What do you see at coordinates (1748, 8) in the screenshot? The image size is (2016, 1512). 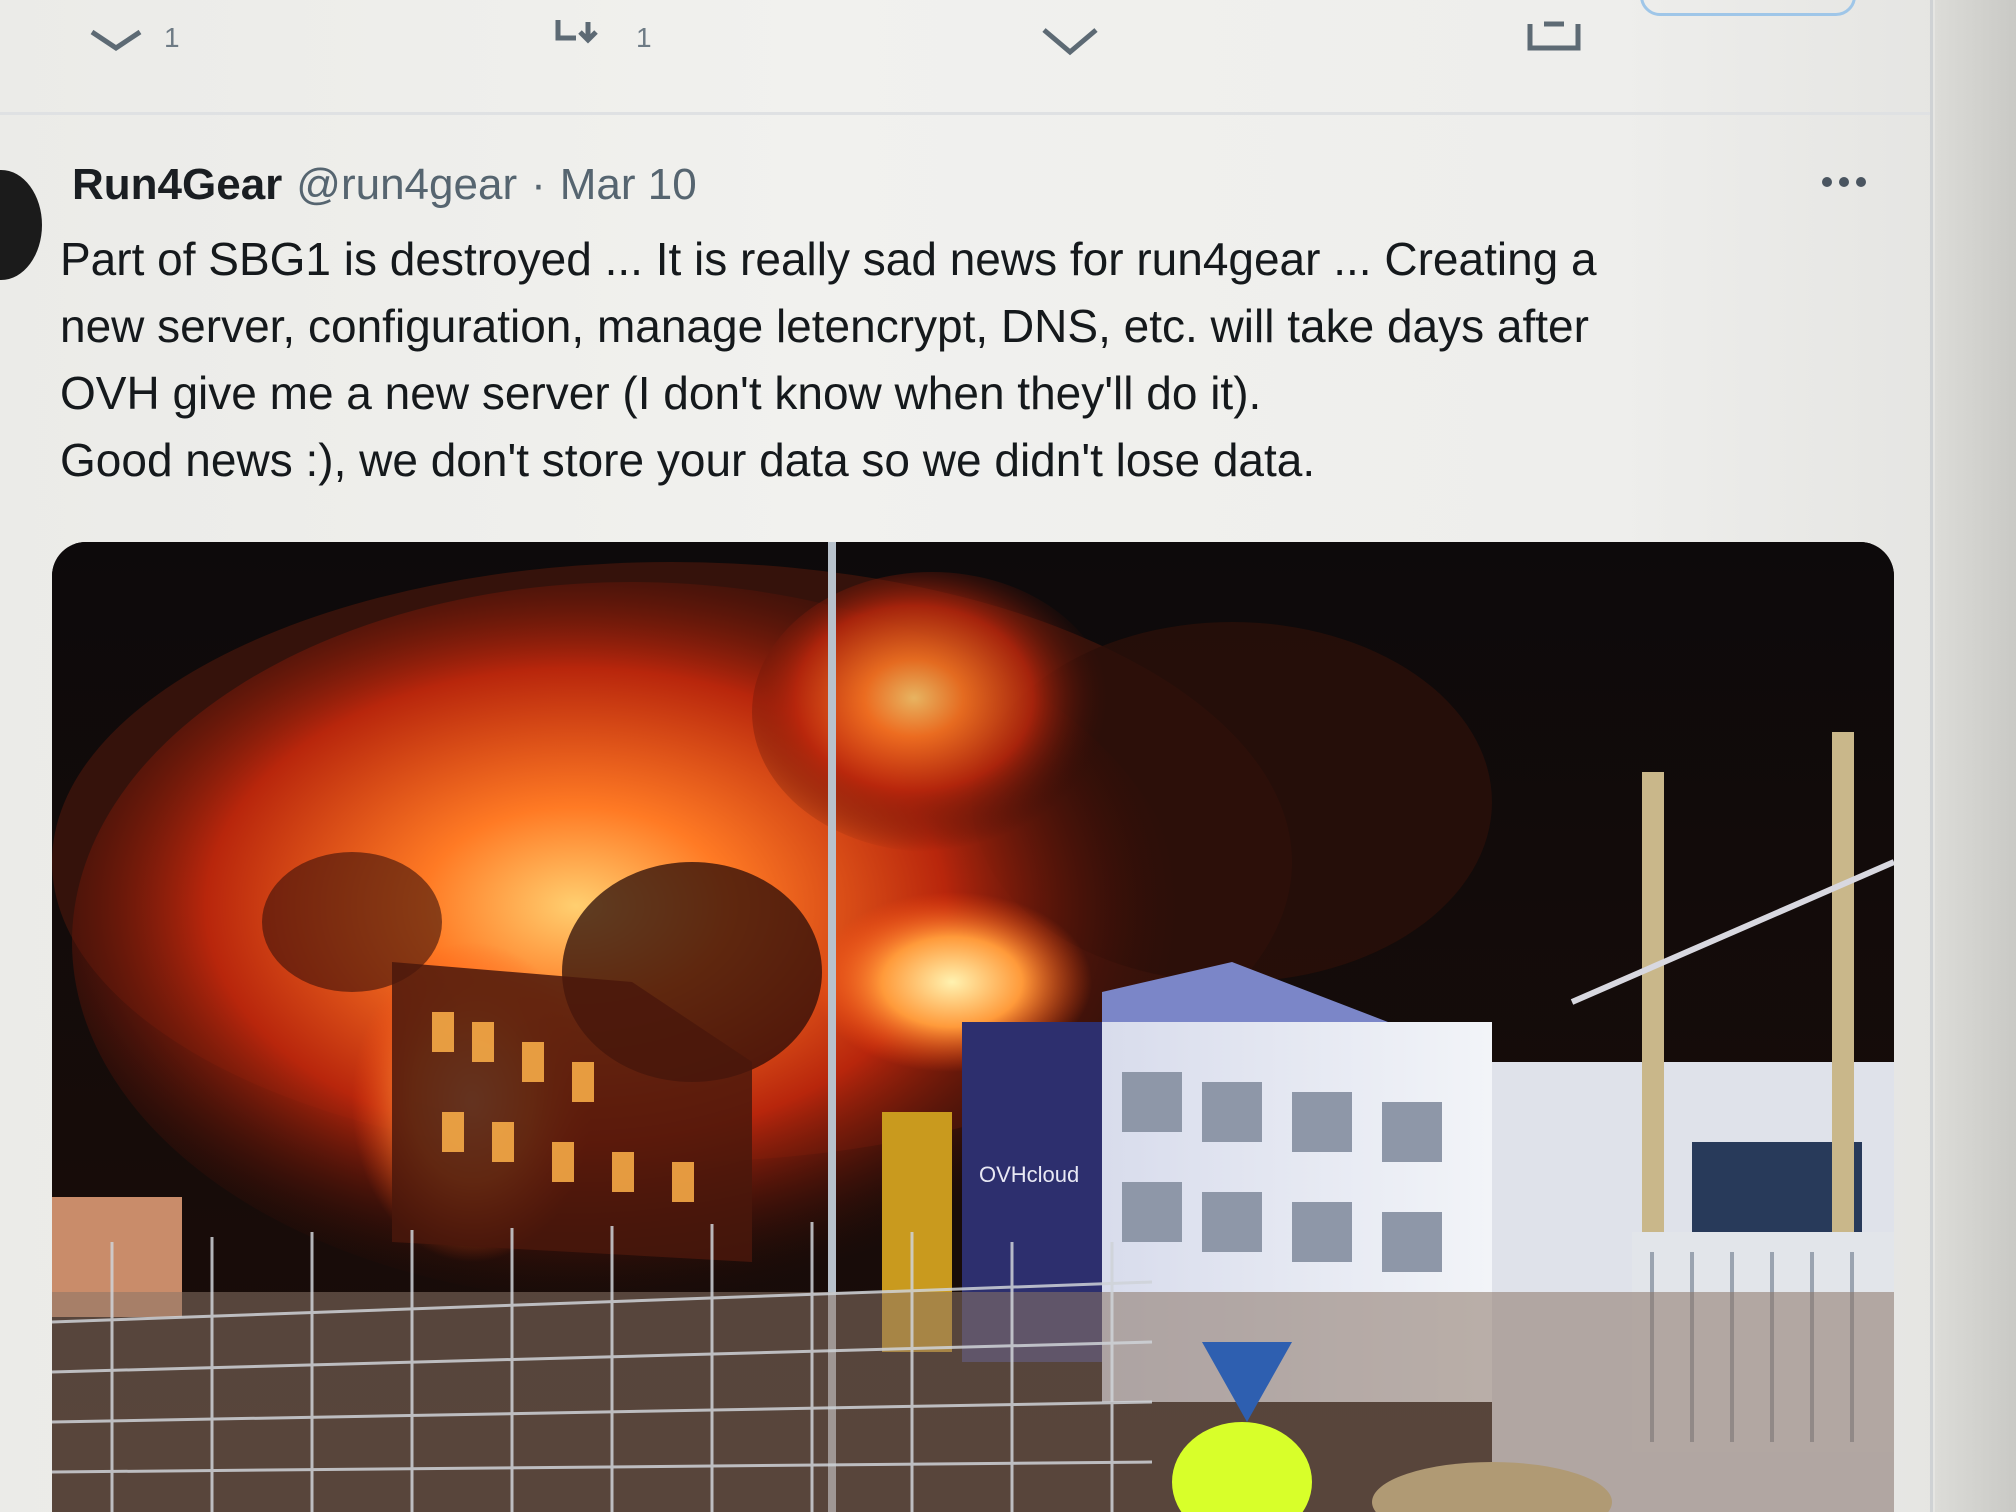 I see `previous-tweet-button-edge` at bounding box center [1748, 8].